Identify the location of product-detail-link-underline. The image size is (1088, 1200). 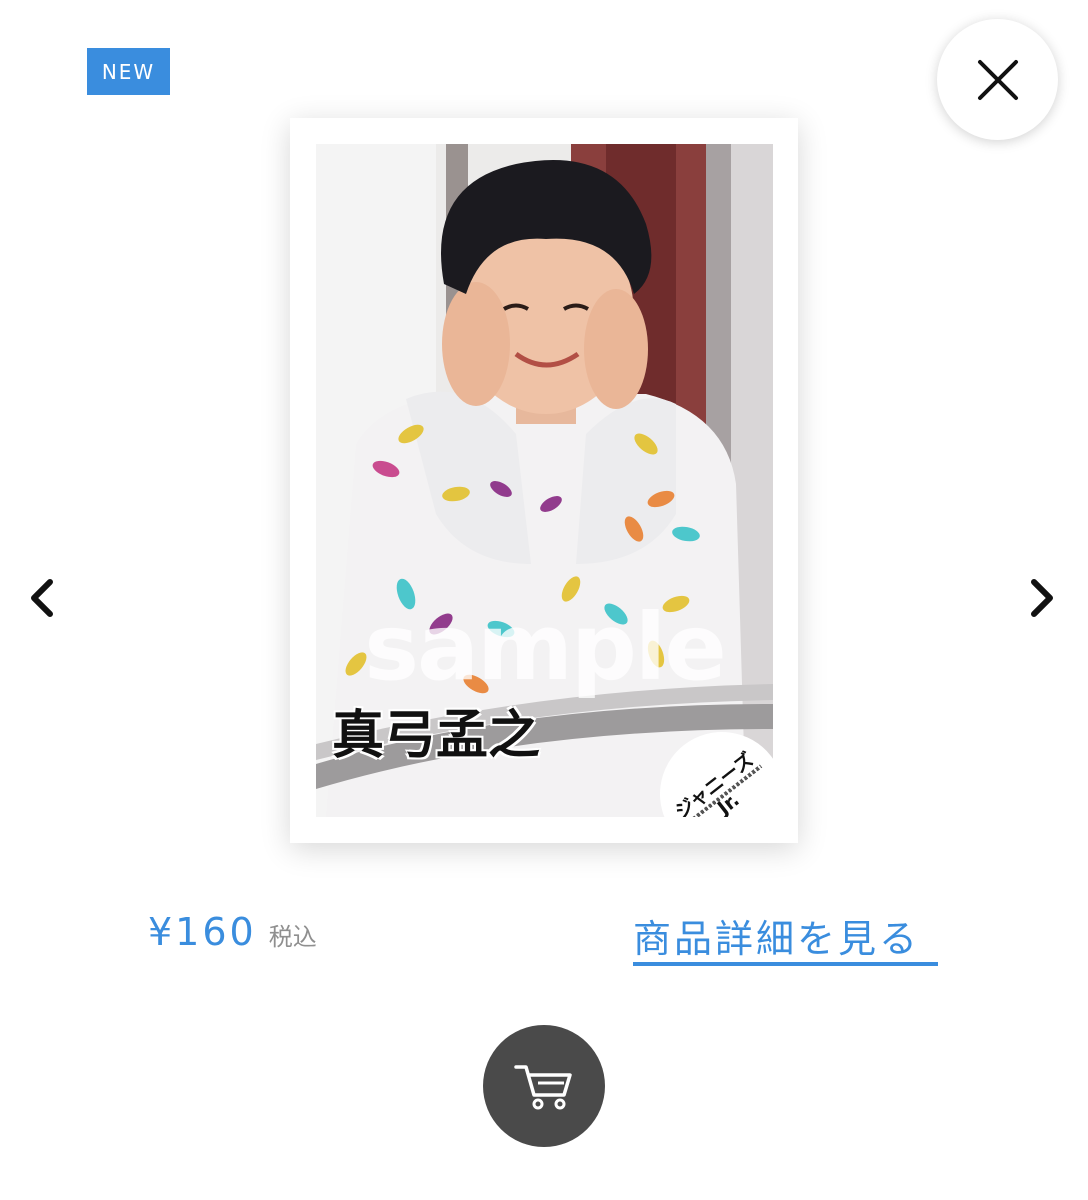
(785, 964).